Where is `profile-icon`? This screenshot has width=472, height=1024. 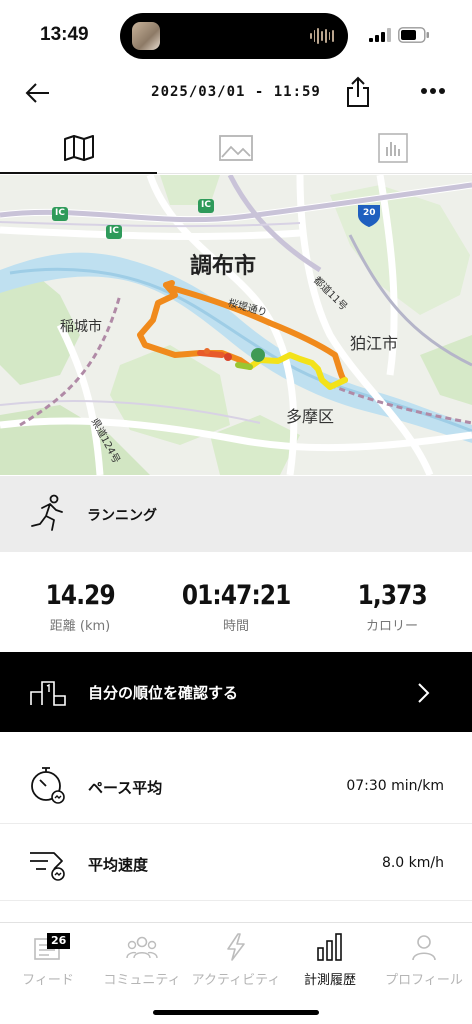 profile-icon is located at coordinates (424, 948).